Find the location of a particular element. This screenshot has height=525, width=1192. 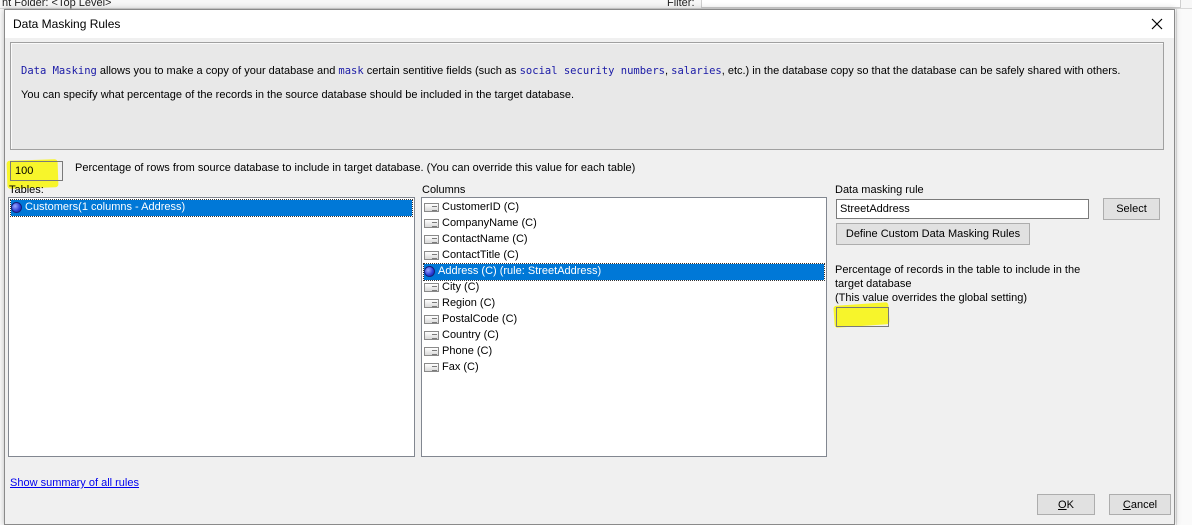

background-filter-label: Filter: is located at coordinates (681, 4).